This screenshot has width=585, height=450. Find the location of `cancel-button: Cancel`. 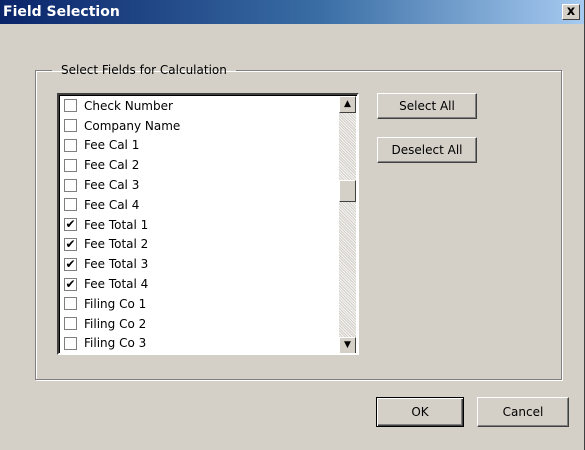

cancel-button: Cancel is located at coordinates (523, 412).